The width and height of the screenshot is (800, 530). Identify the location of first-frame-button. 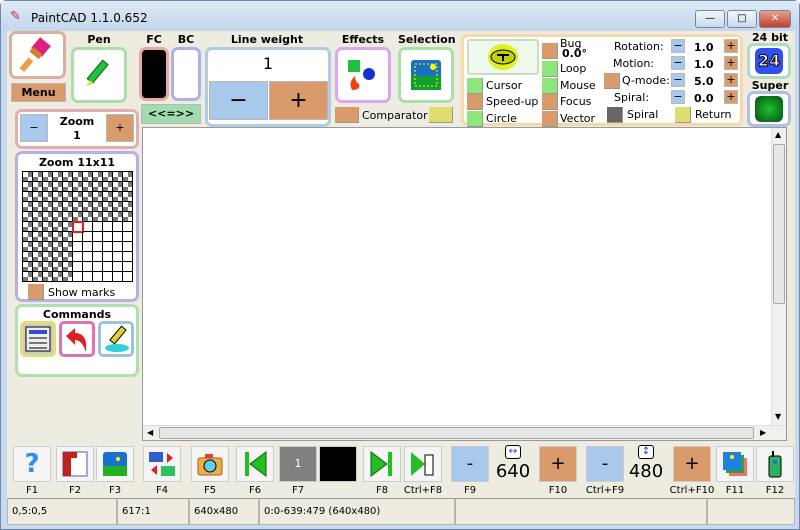
(255, 464).